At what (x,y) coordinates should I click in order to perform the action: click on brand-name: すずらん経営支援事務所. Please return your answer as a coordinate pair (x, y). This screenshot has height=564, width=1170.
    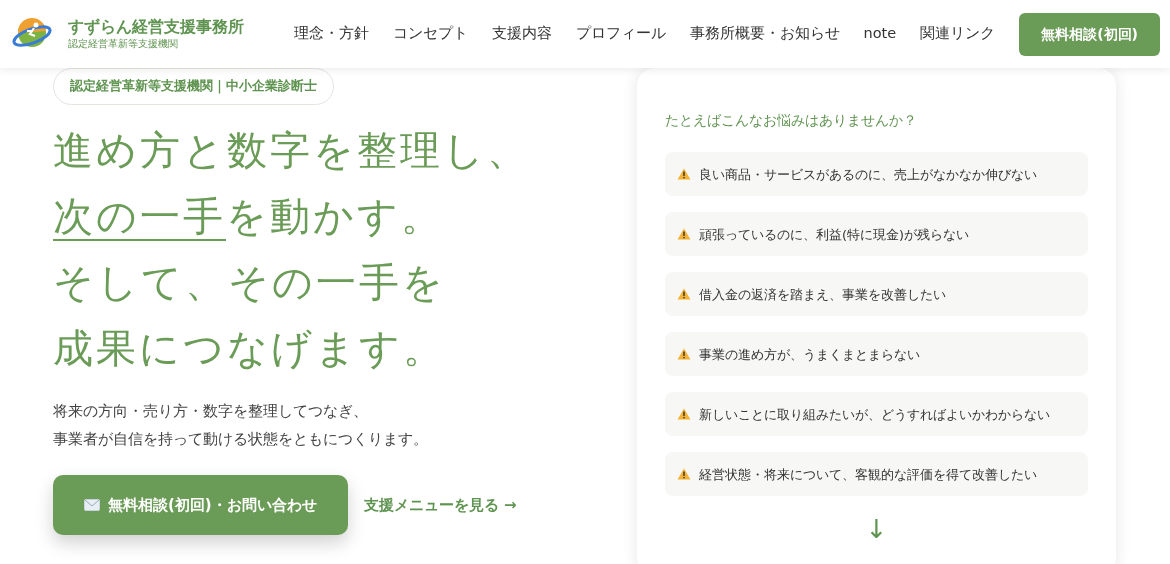
    Looking at the image, I should click on (156, 26).